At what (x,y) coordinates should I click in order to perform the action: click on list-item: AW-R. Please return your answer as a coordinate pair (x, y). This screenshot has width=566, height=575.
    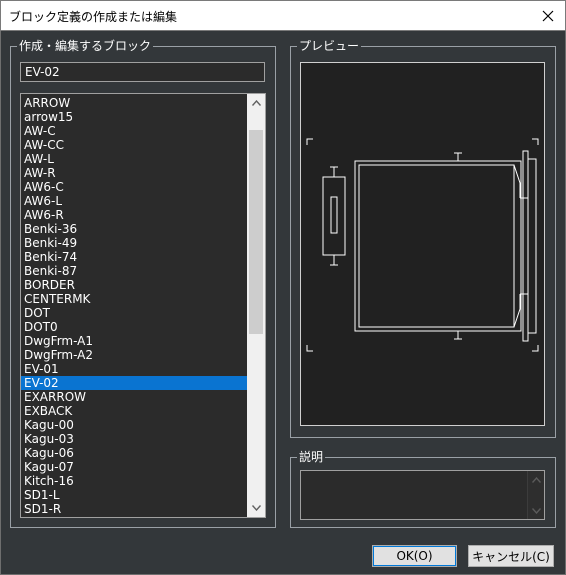
    Looking at the image, I should click on (134, 173).